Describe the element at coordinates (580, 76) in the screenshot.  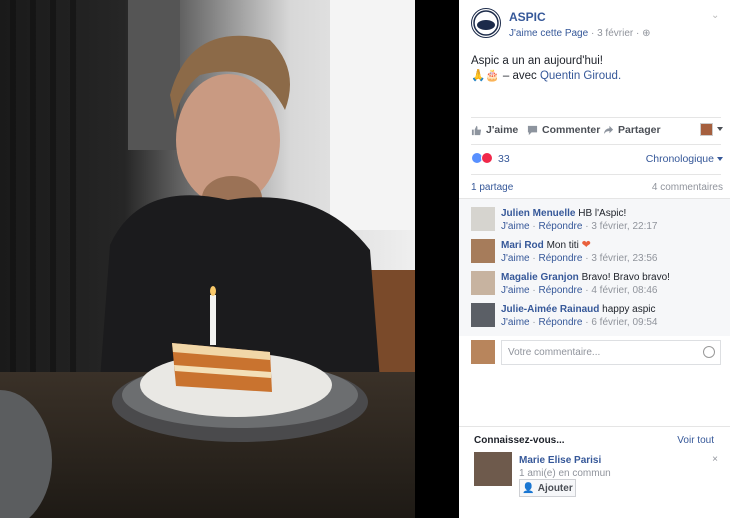
I see `tagged-person-link: Quentin Giroud.` at that location.